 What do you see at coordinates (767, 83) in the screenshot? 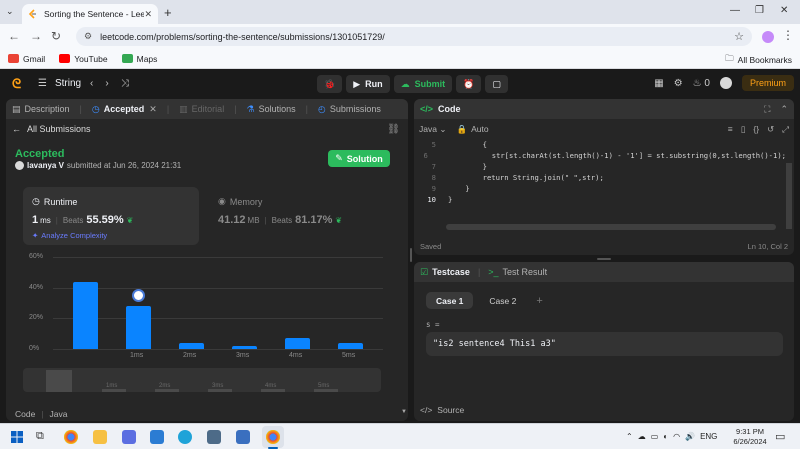
I see `premium-button: Premium` at bounding box center [767, 83].